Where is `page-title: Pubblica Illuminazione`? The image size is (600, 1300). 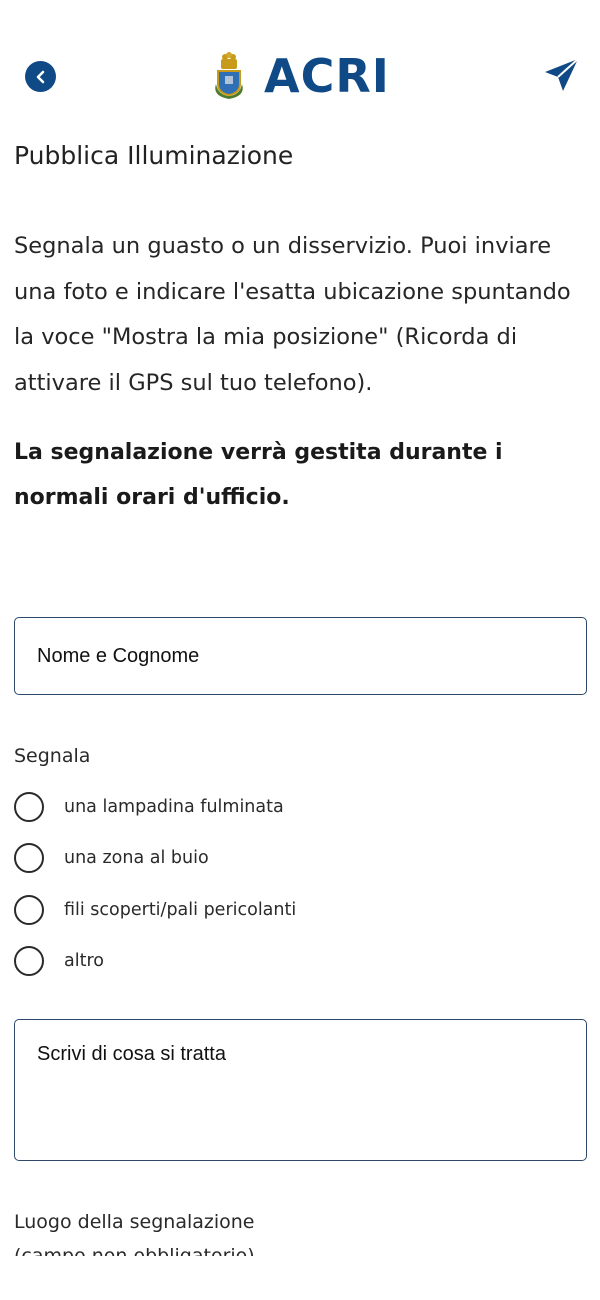
page-title: Pubblica Illuminazione is located at coordinates (154, 155).